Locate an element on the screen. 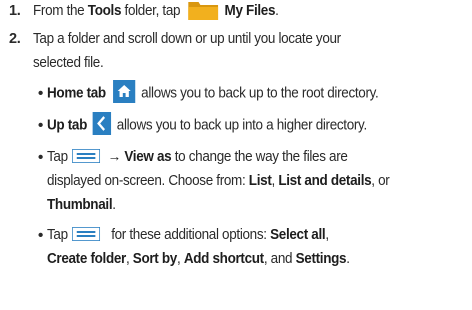 The image size is (472, 310). home-icon is located at coordinates (124, 91).